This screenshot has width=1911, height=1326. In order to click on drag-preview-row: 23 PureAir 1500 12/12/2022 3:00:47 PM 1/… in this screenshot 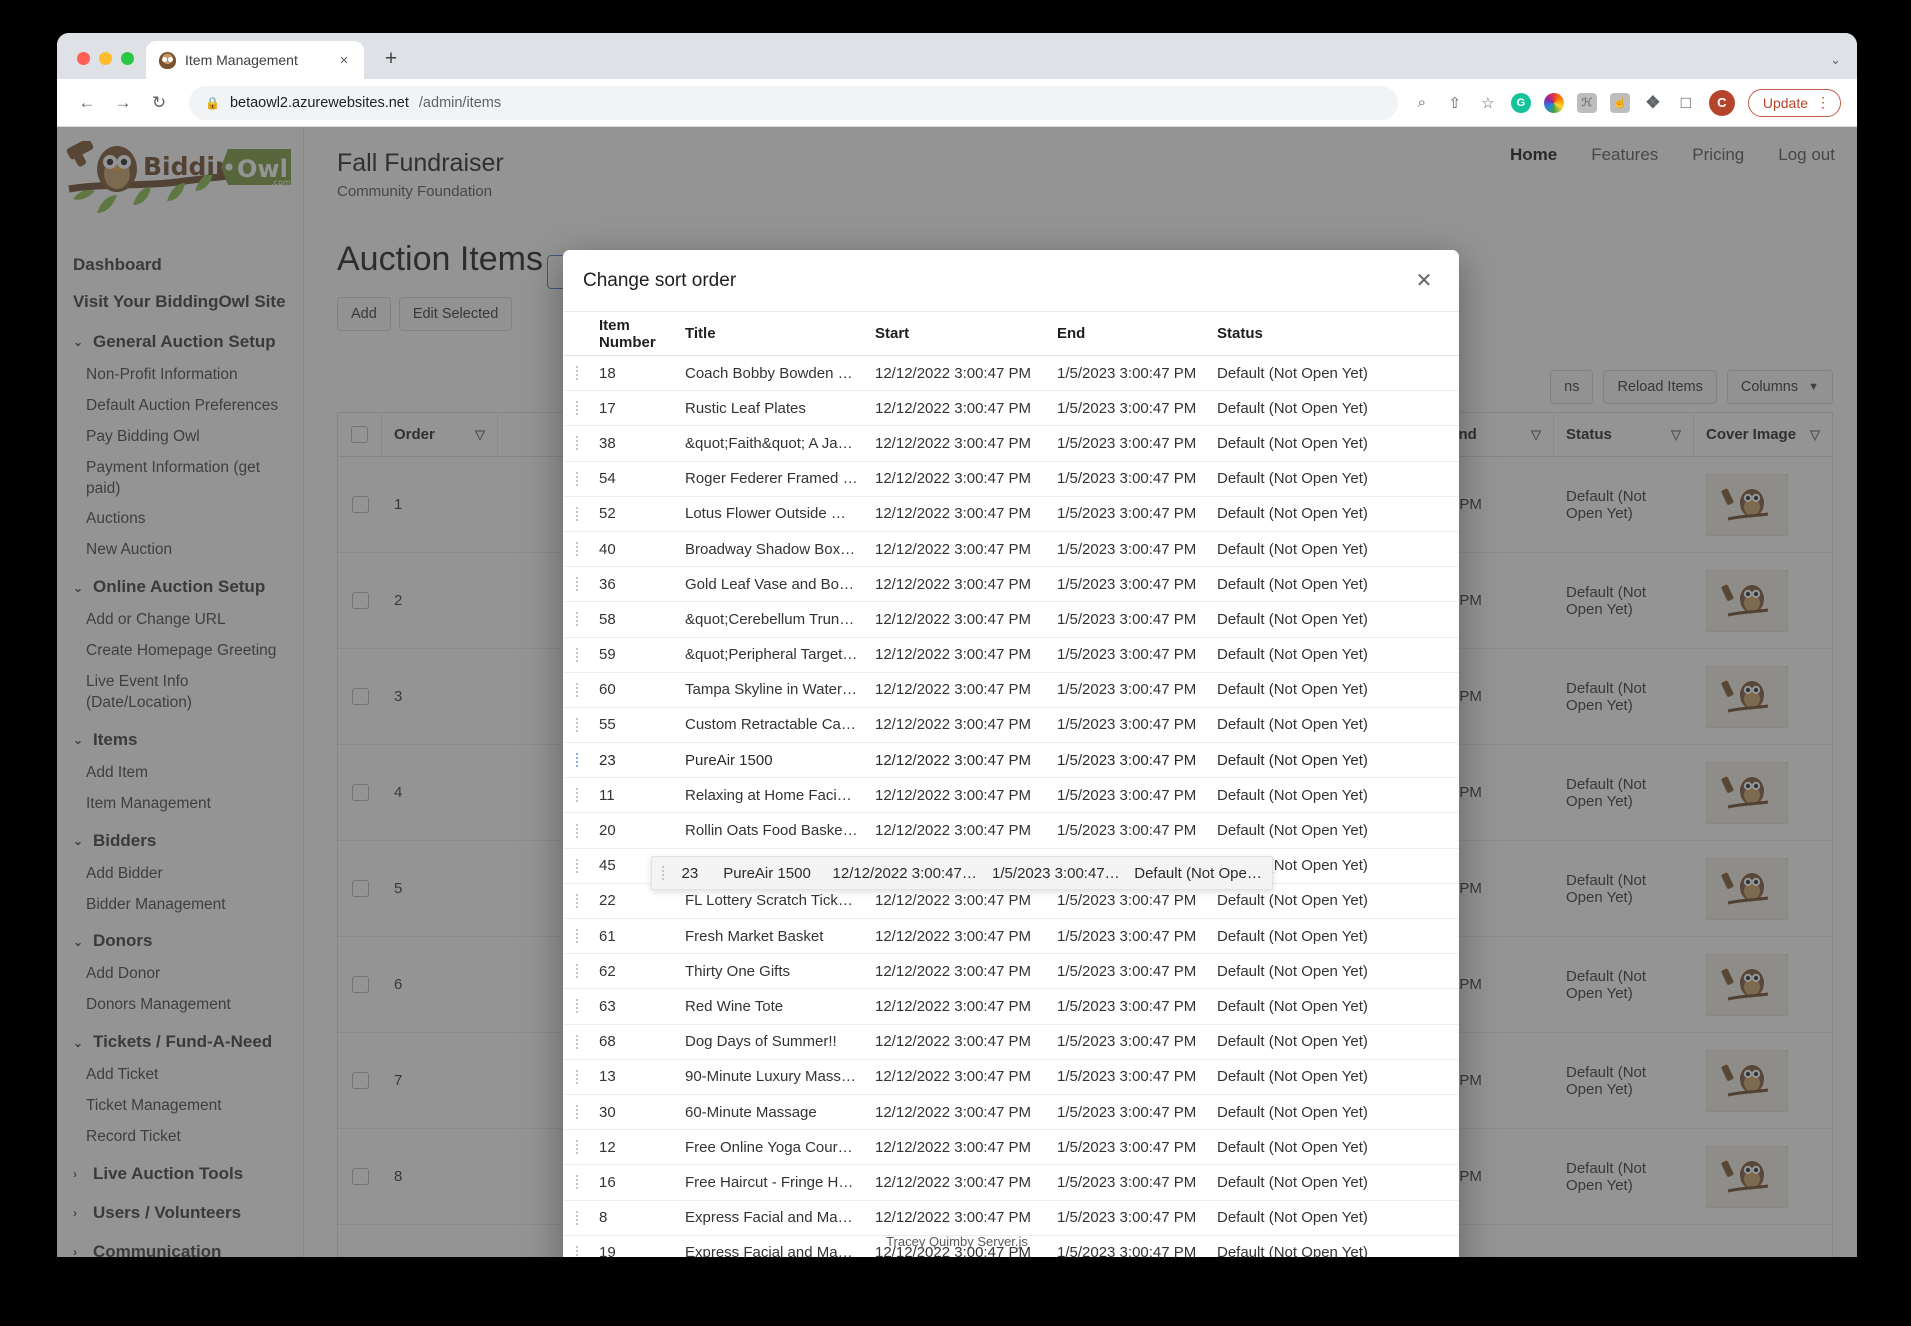, I will do `click(962, 873)`.